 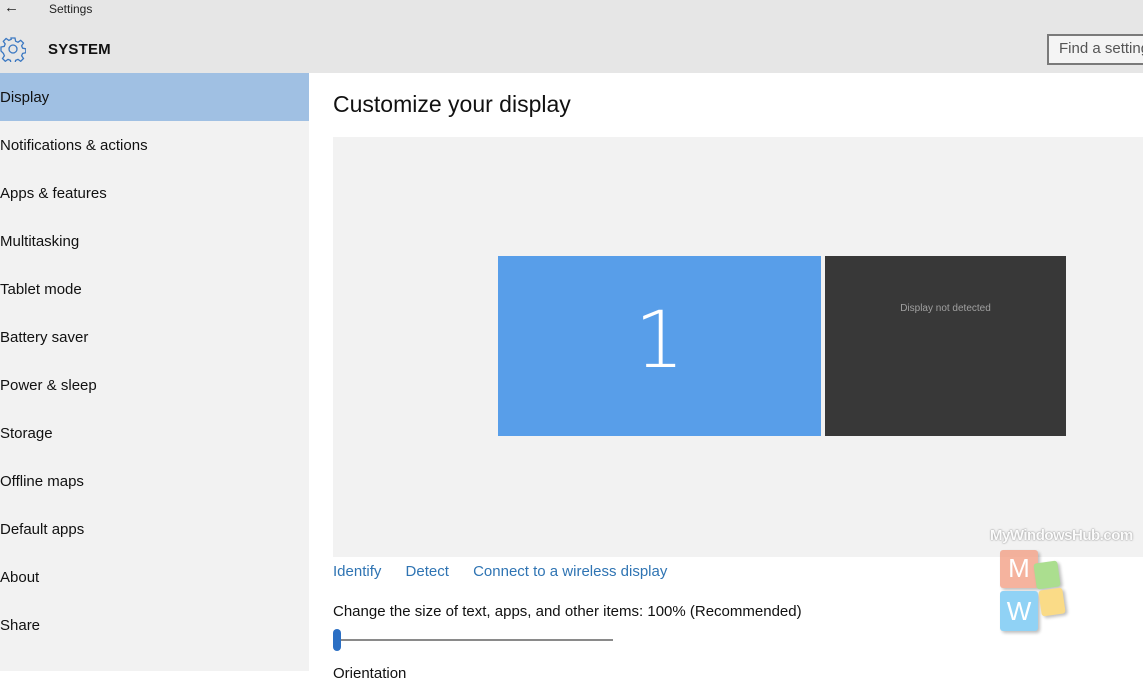 What do you see at coordinates (427, 571) in the screenshot?
I see `detect-link: Detect` at bounding box center [427, 571].